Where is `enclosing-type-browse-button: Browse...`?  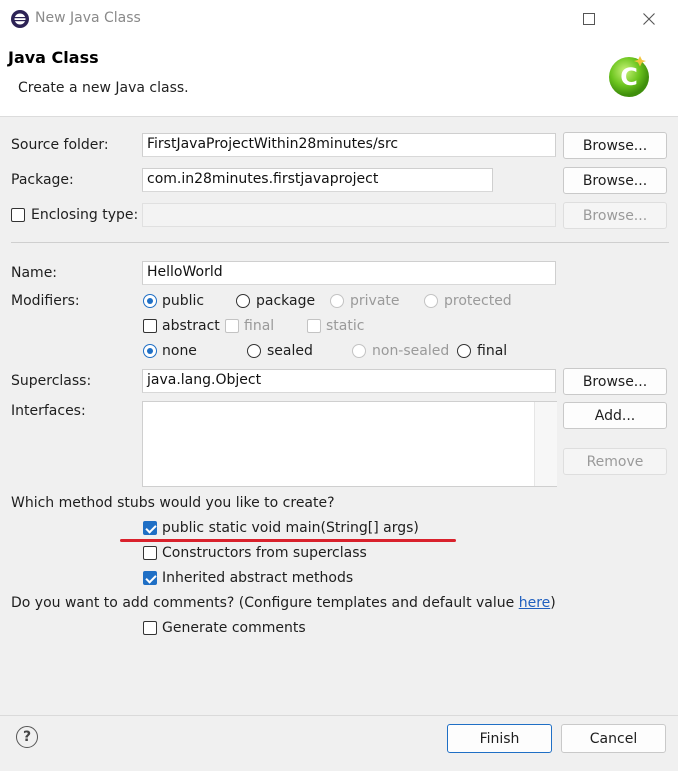
enclosing-type-browse-button: Browse... is located at coordinates (615, 215).